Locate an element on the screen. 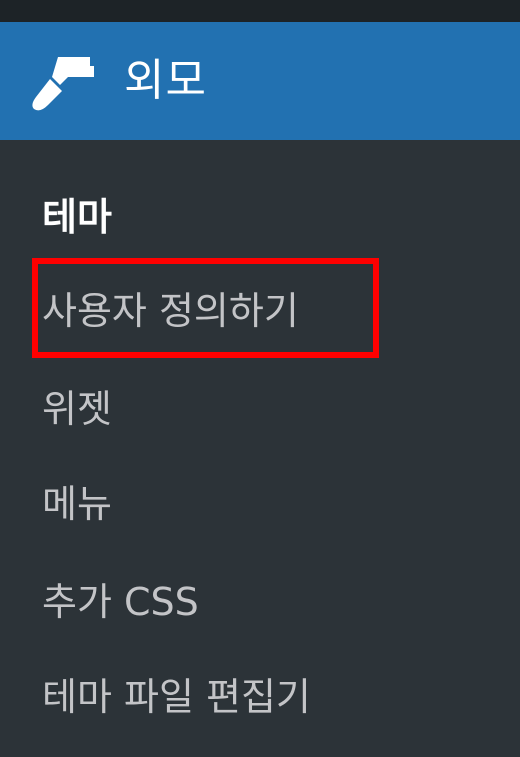 The image size is (520, 757). submenu-item-widgets: 위젯 is located at coordinates (77, 409).